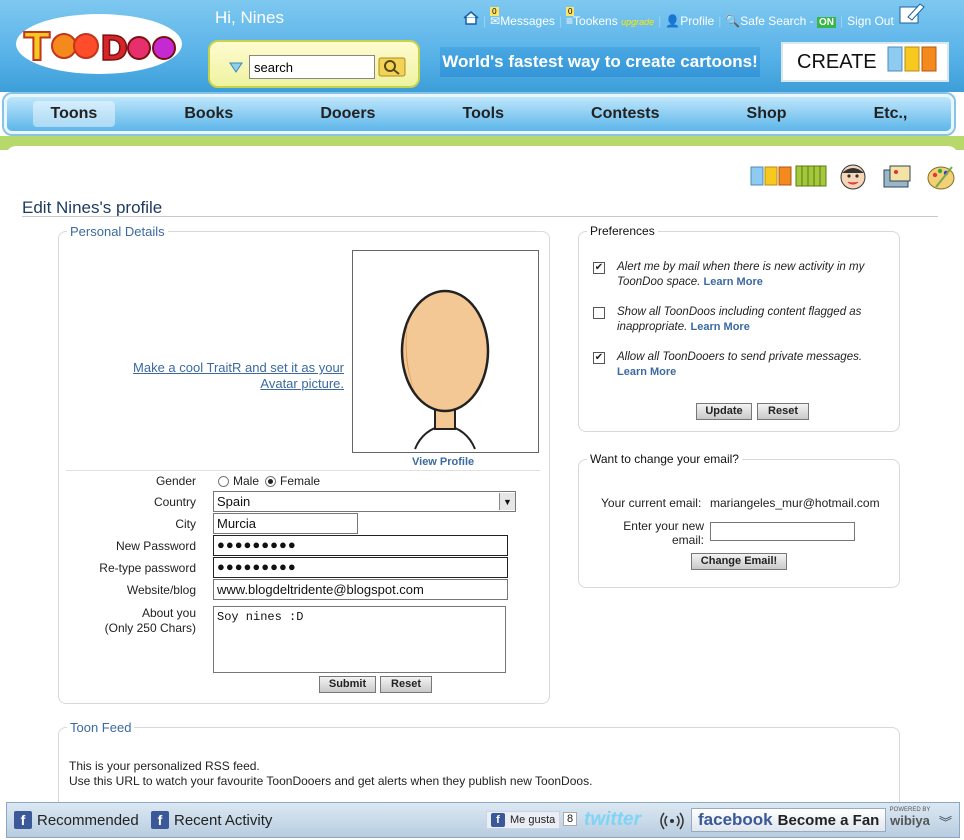 The image size is (964, 840). Describe the element at coordinates (828, 820) in the screenshot. I see `become-fan-label: Become a Fan` at that location.